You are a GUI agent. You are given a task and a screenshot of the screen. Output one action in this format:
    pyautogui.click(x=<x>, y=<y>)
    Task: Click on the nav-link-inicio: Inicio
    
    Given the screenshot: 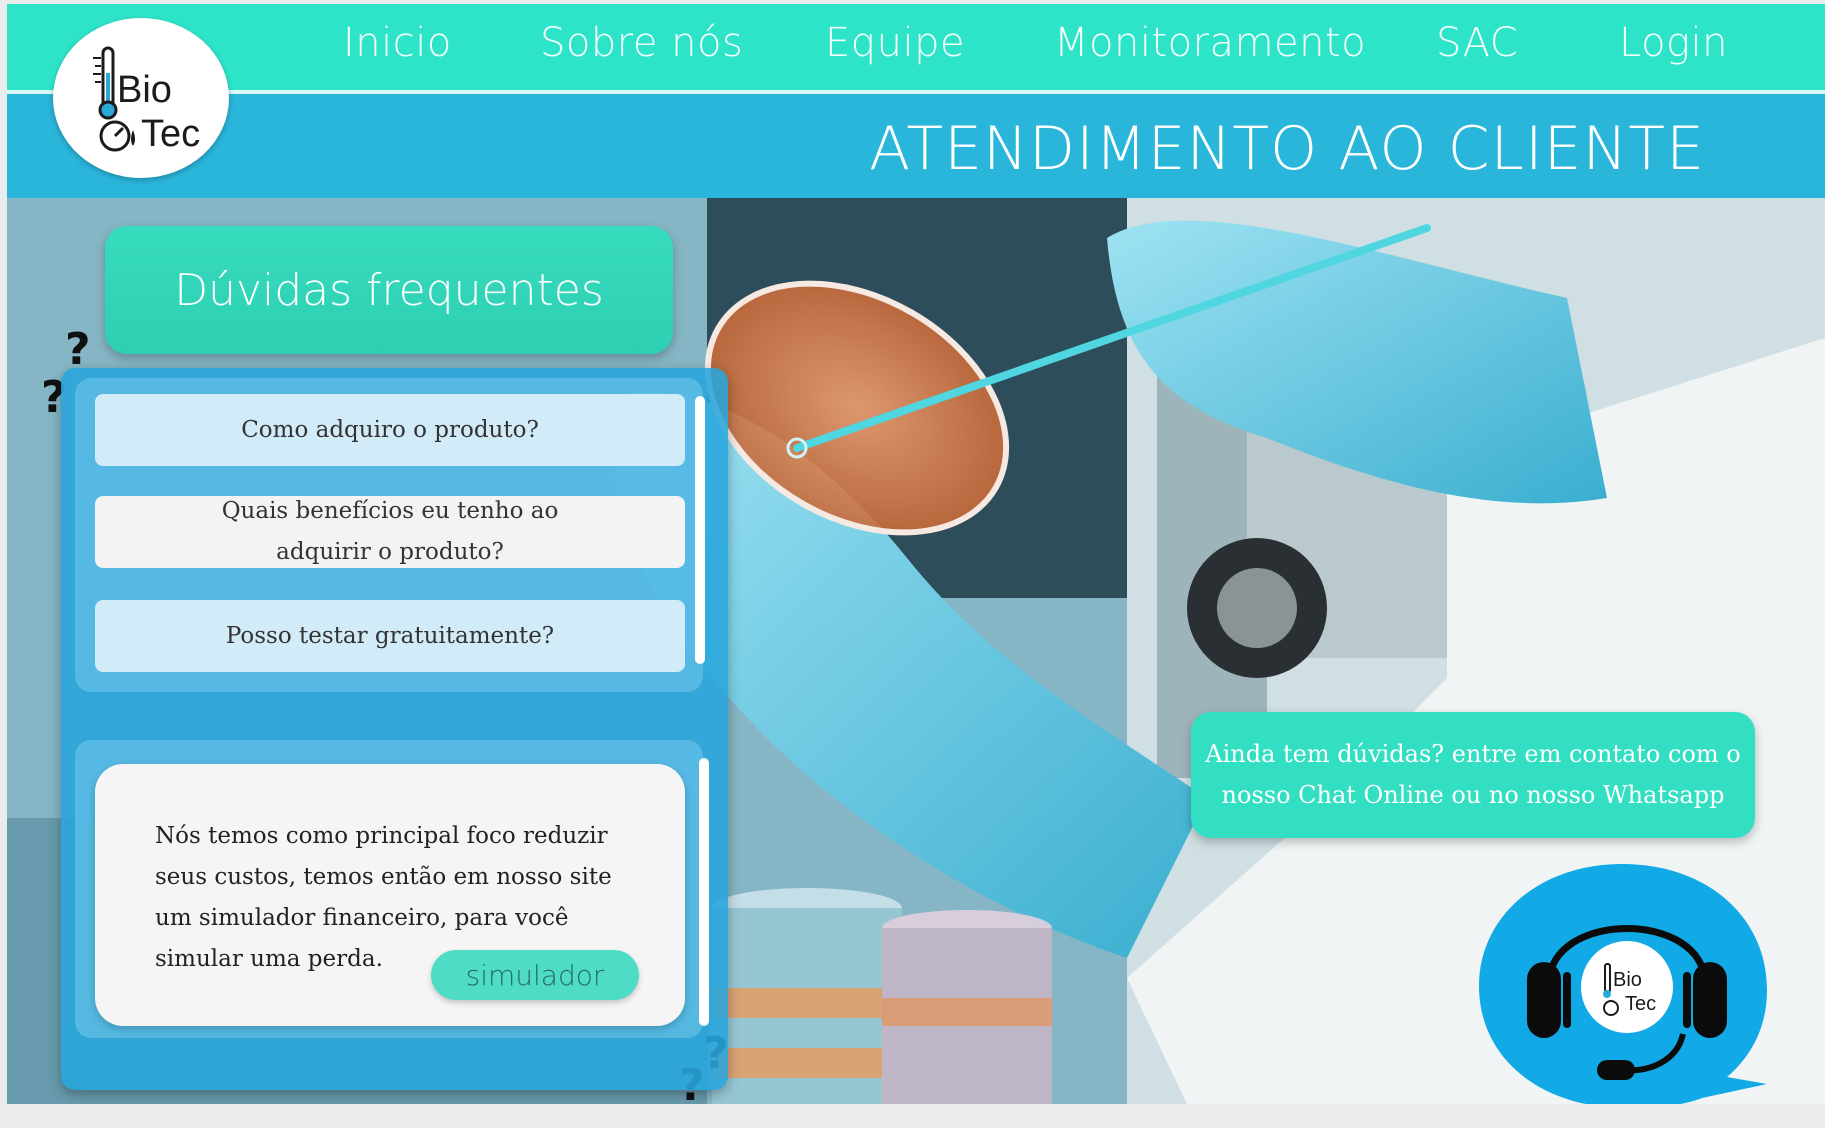 What is the action you would take?
    pyautogui.click(x=397, y=43)
    